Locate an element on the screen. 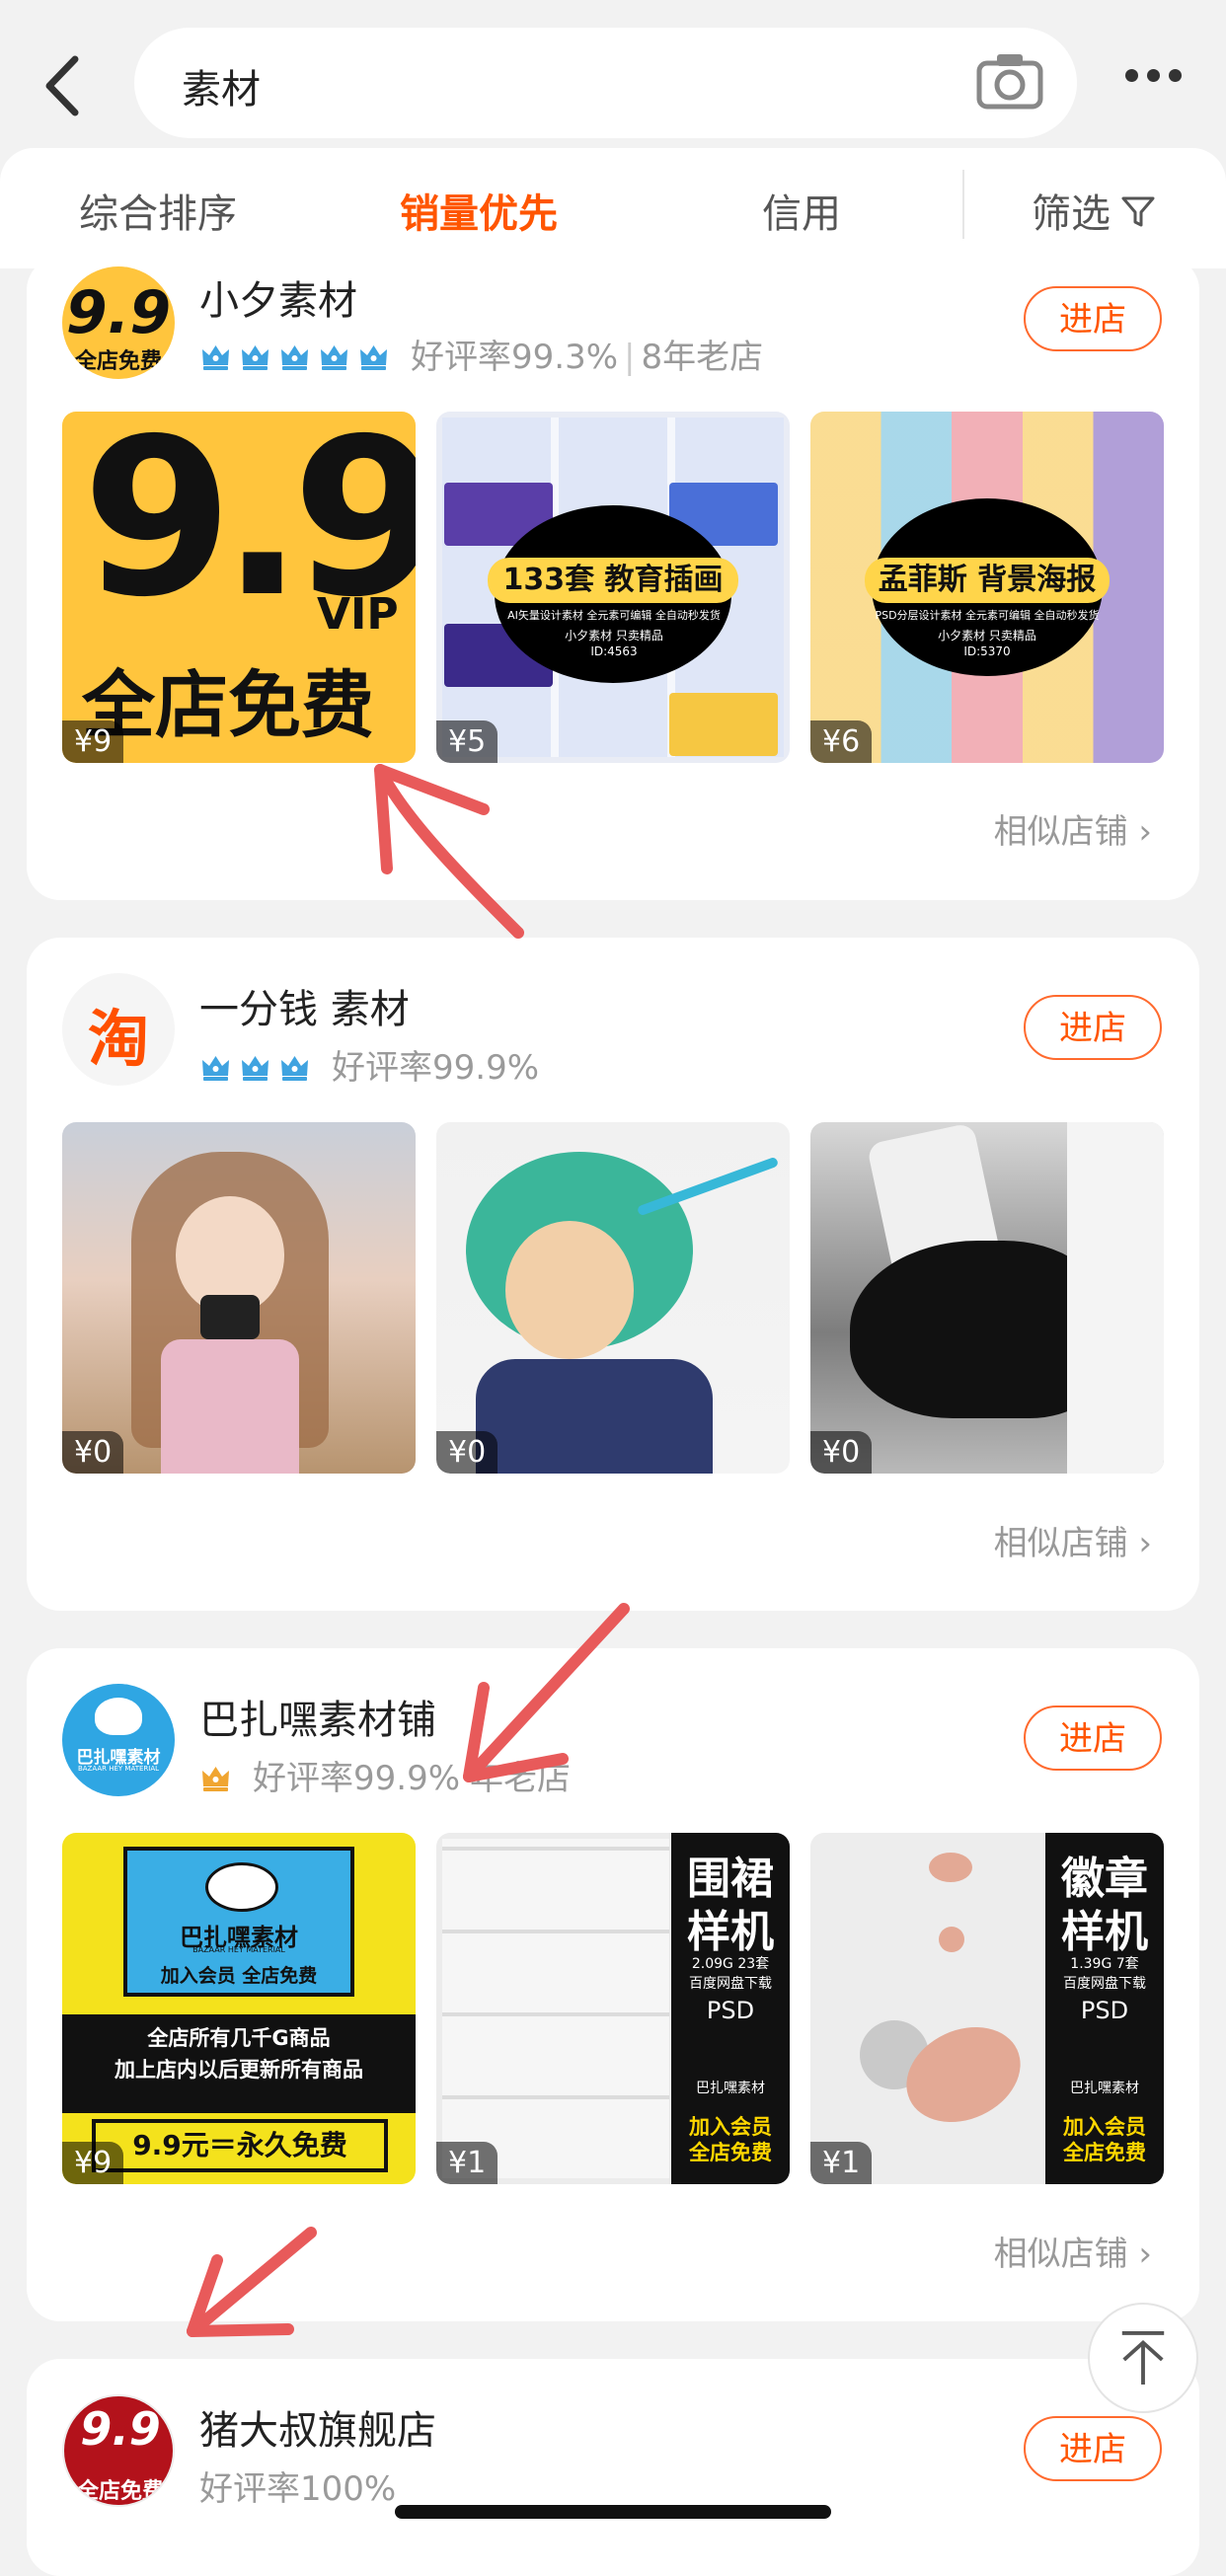 The image size is (1226, 2576). more-options-icon is located at coordinates (1159, 82).